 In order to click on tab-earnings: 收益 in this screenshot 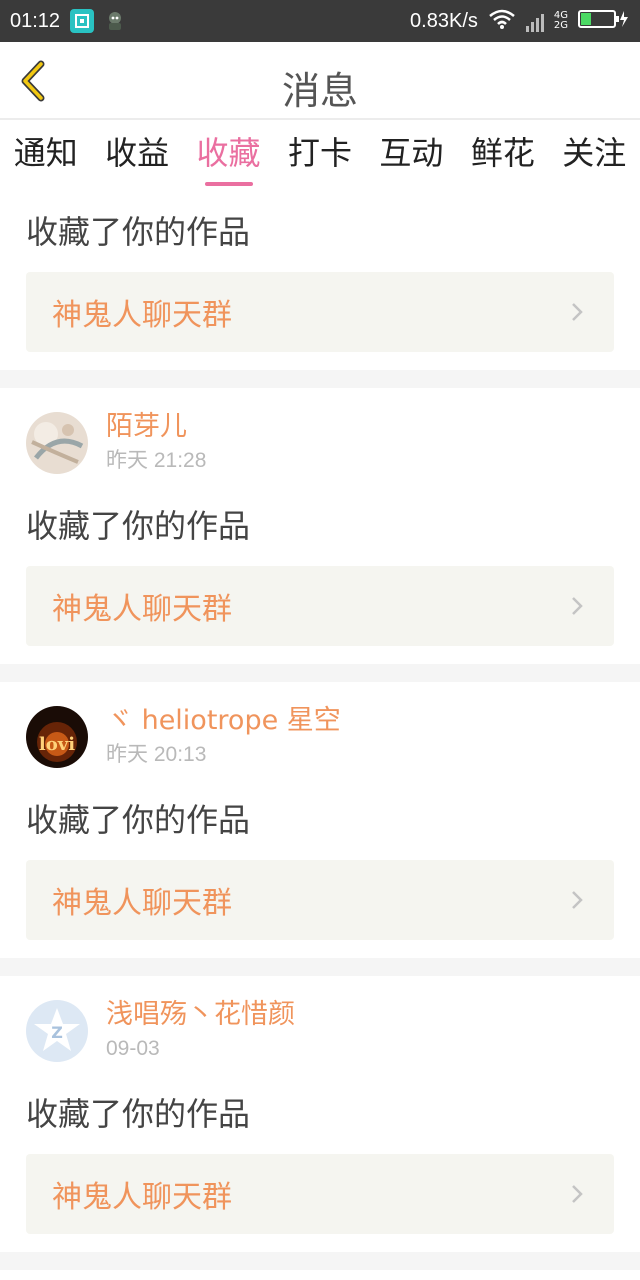, I will do `click(136, 155)`.